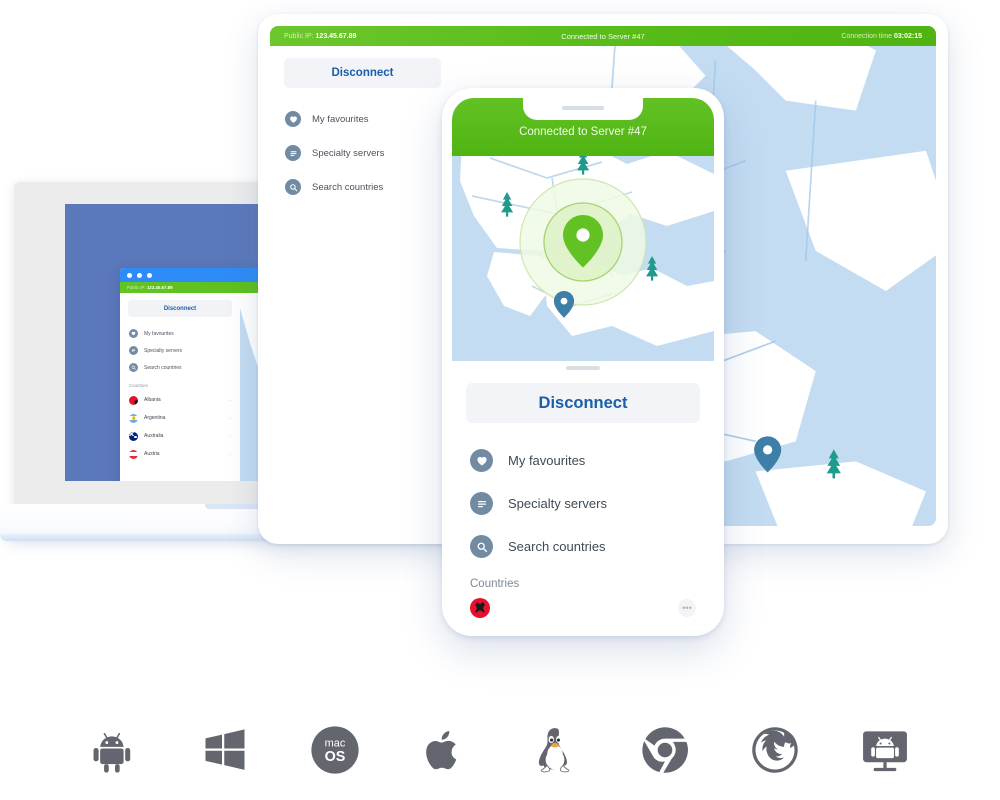 Image resolution: width=1000 pixels, height=800 pixels. I want to click on laptop-country-name: Australia, so click(154, 436).